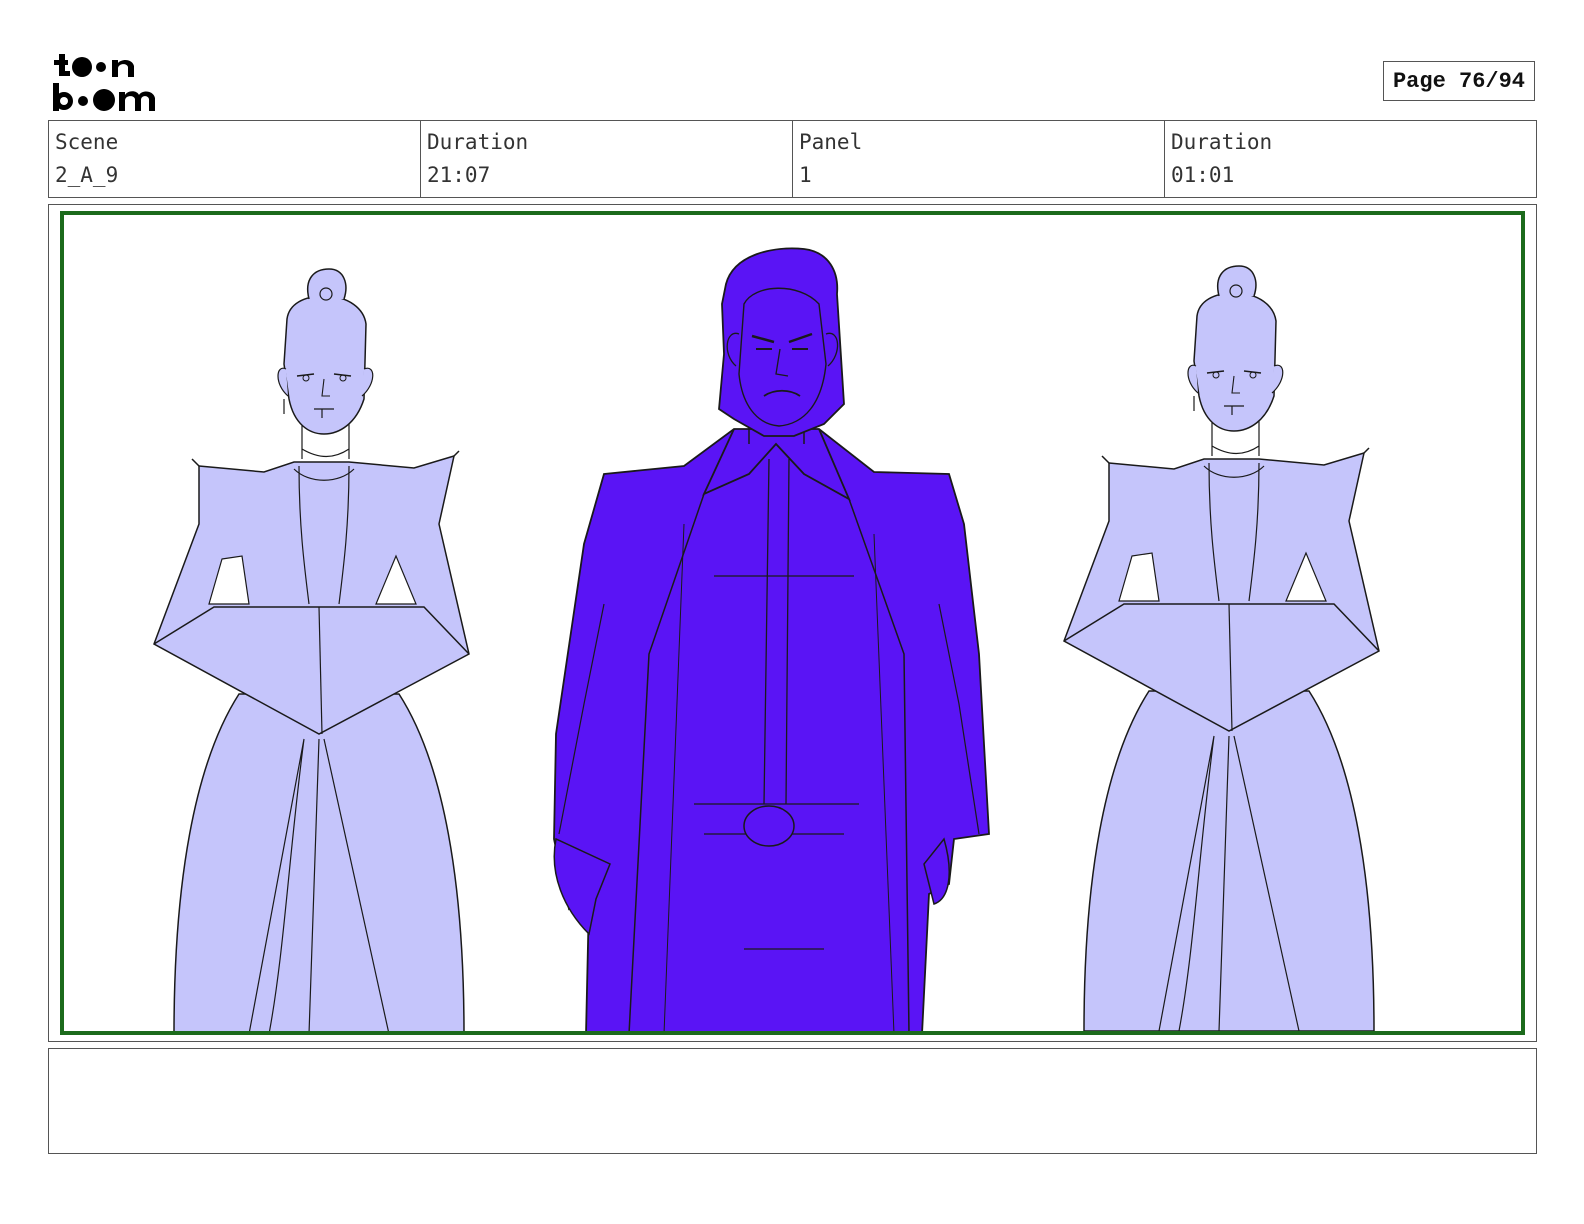 The image size is (1584, 1224). What do you see at coordinates (478, 142) in the screenshot?
I see `scene-duration-label: Duration` at bounding box center [478, 142].